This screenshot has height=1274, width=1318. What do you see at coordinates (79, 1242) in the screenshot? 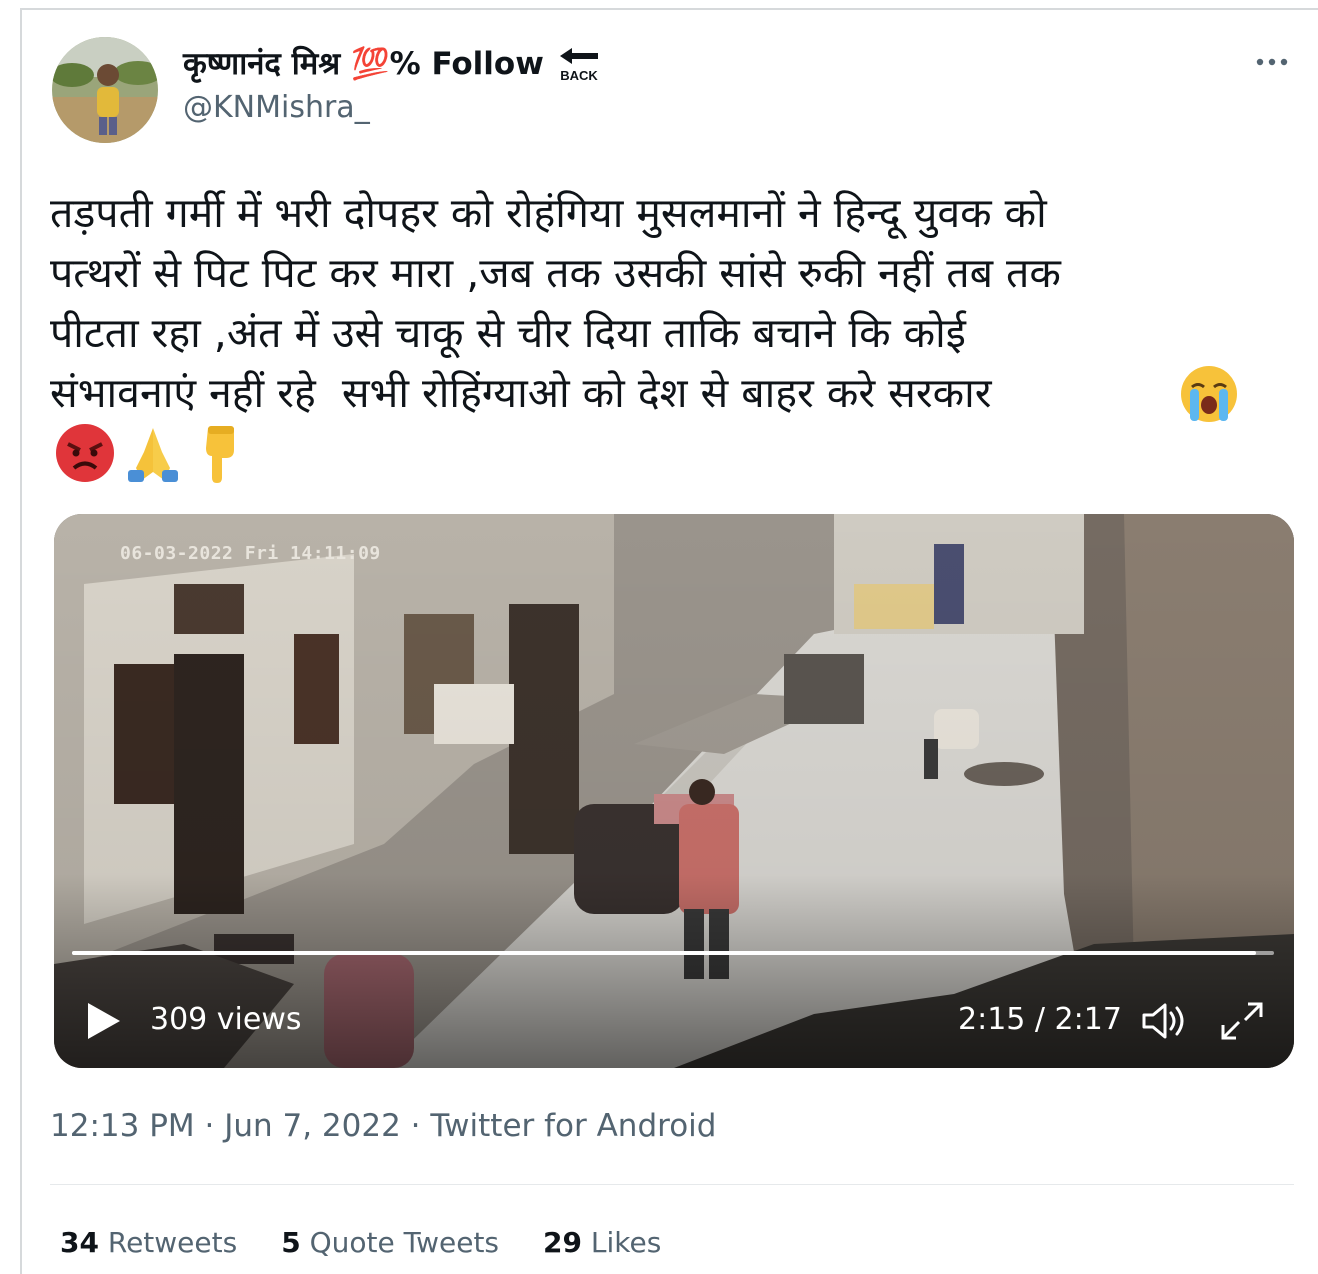
I see `retweets-count: 34` at bounding box center [79, 1242].